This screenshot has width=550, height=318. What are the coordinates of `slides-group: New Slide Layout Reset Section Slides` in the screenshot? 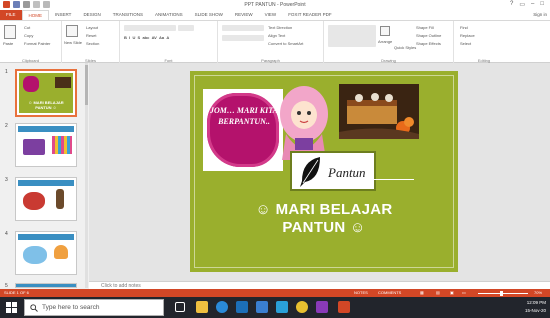 It's located at (91, 42).